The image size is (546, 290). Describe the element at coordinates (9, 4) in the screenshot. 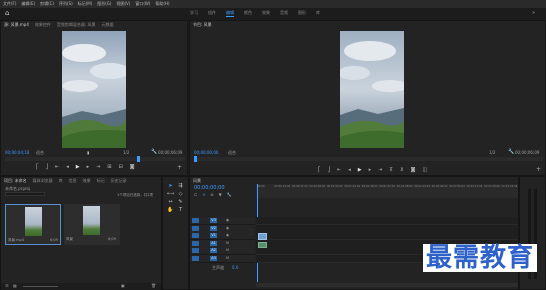

I see `menu-item: 文件(F)` at that location.